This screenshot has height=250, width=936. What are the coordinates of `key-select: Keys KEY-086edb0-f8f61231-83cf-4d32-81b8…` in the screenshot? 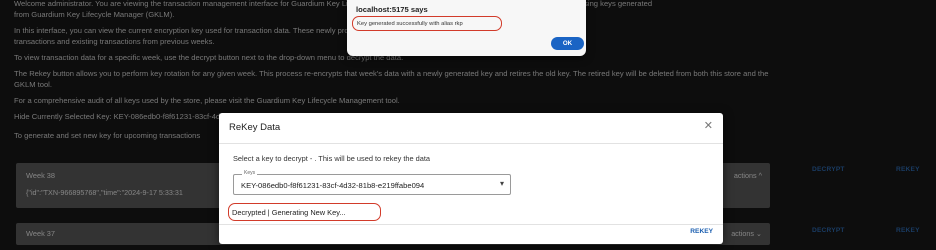 It's located at (372, 182).